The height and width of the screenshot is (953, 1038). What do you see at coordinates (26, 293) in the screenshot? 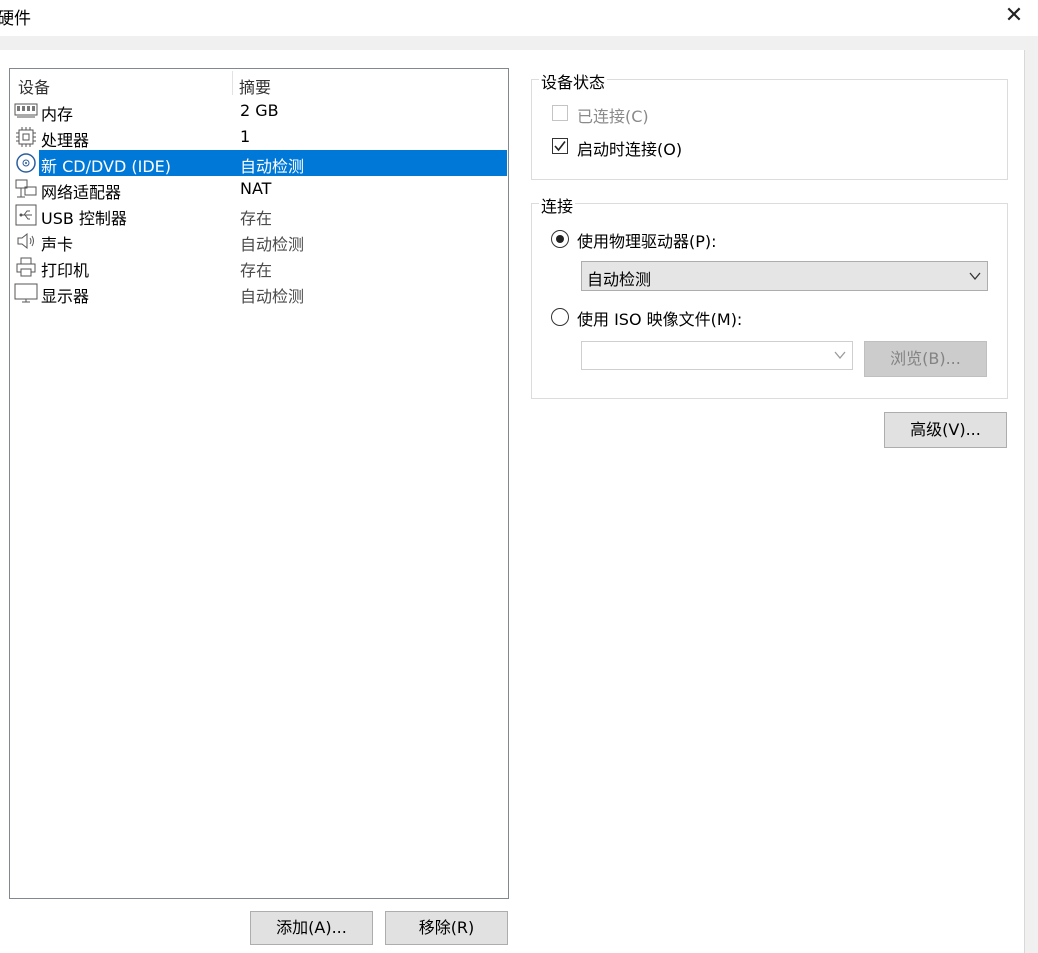
I see `monitor-icon` at bounding box center [26, 293].